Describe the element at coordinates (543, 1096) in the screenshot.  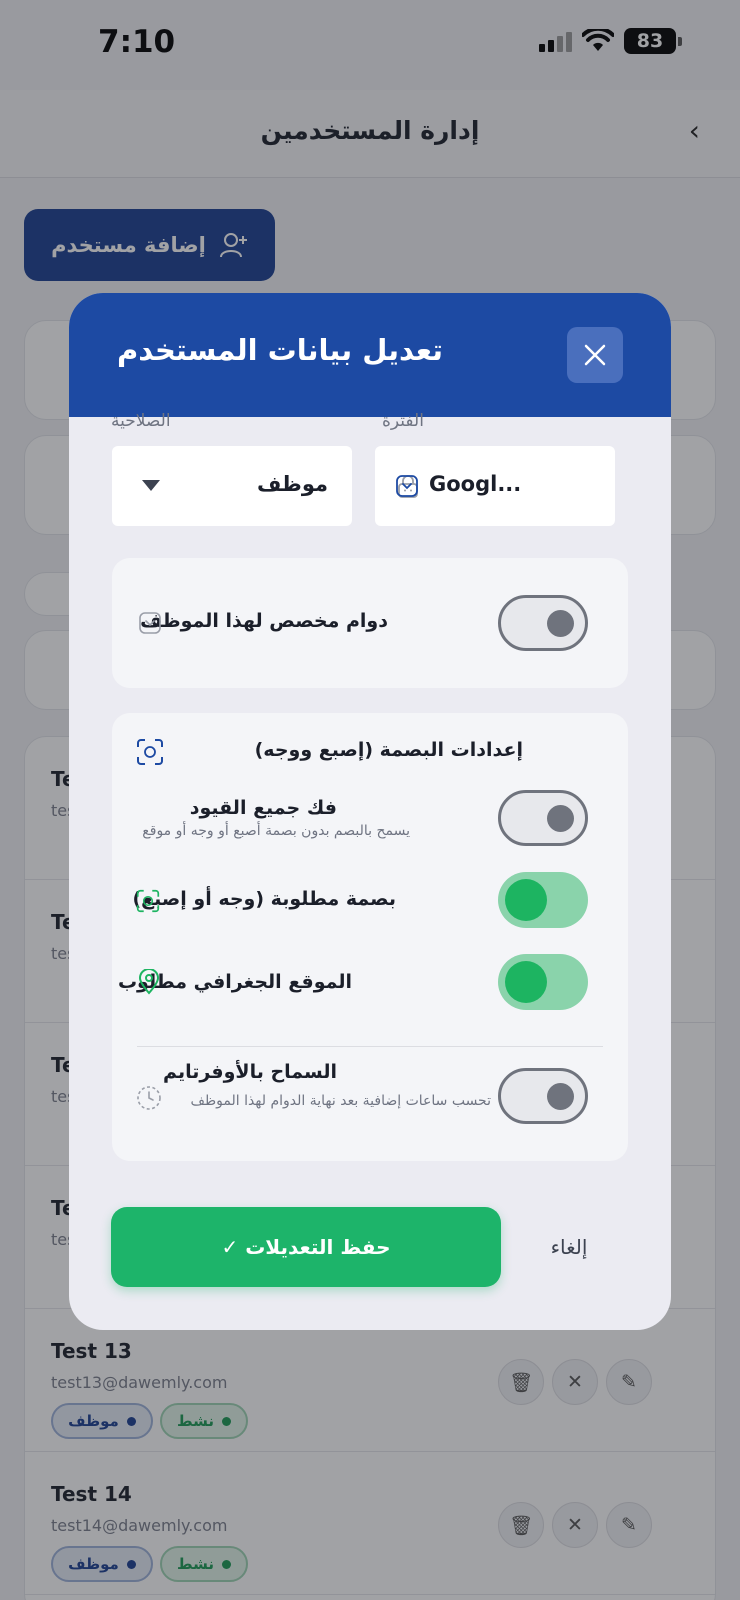
I see `overtime-toggle` at that location.